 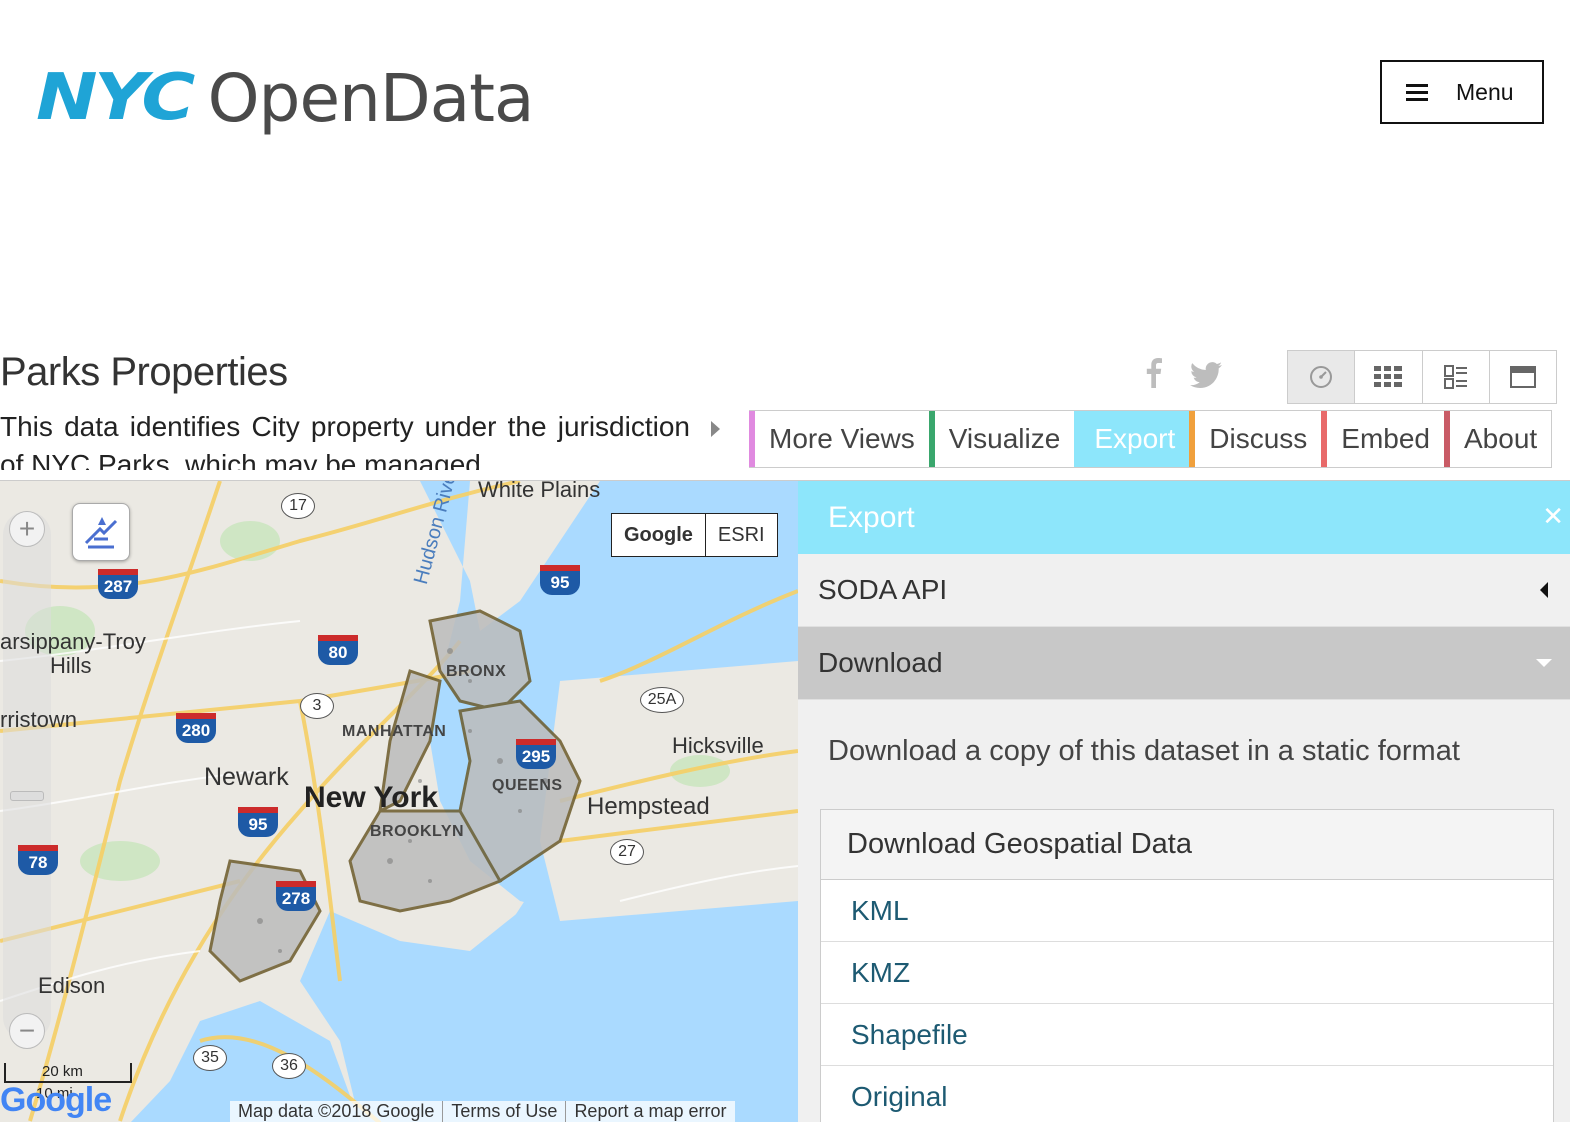 I want to click on map-label-brooklyn: BROOKLYN, so click(x=417, y=831).